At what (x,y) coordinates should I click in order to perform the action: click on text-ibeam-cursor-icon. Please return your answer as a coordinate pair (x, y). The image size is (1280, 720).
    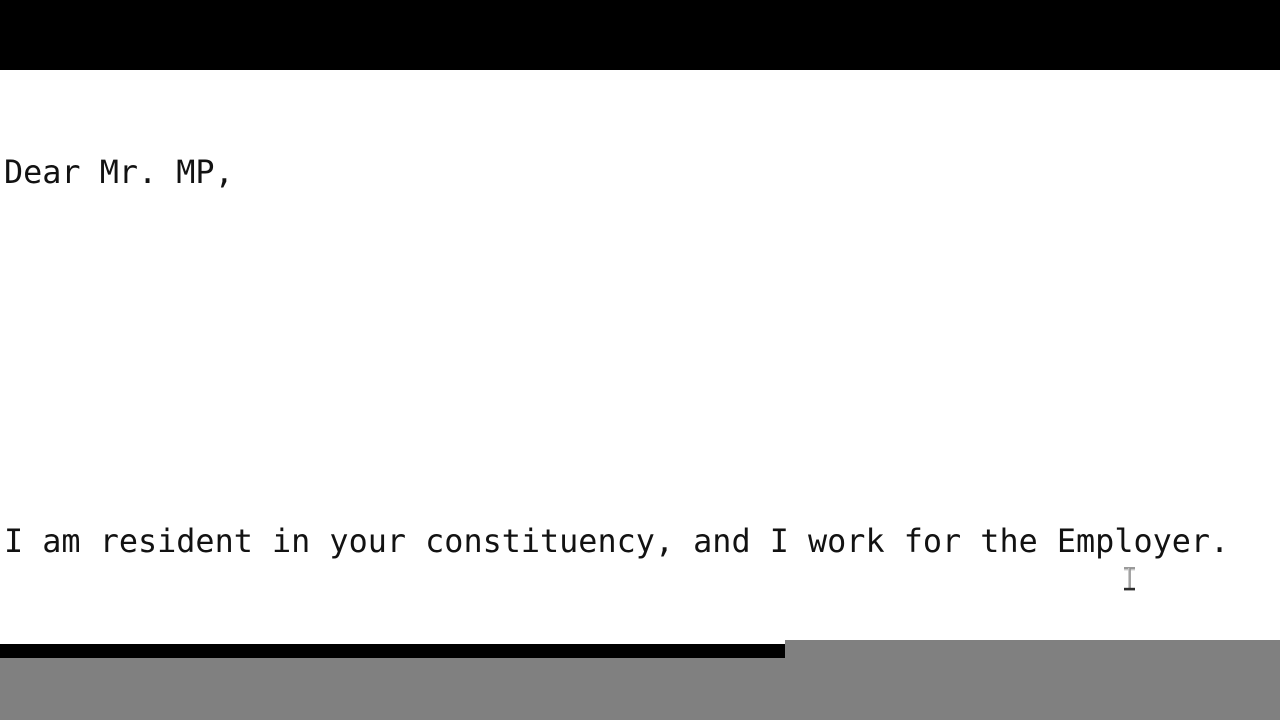
    Looking at the image, I should click on (1129, 579).